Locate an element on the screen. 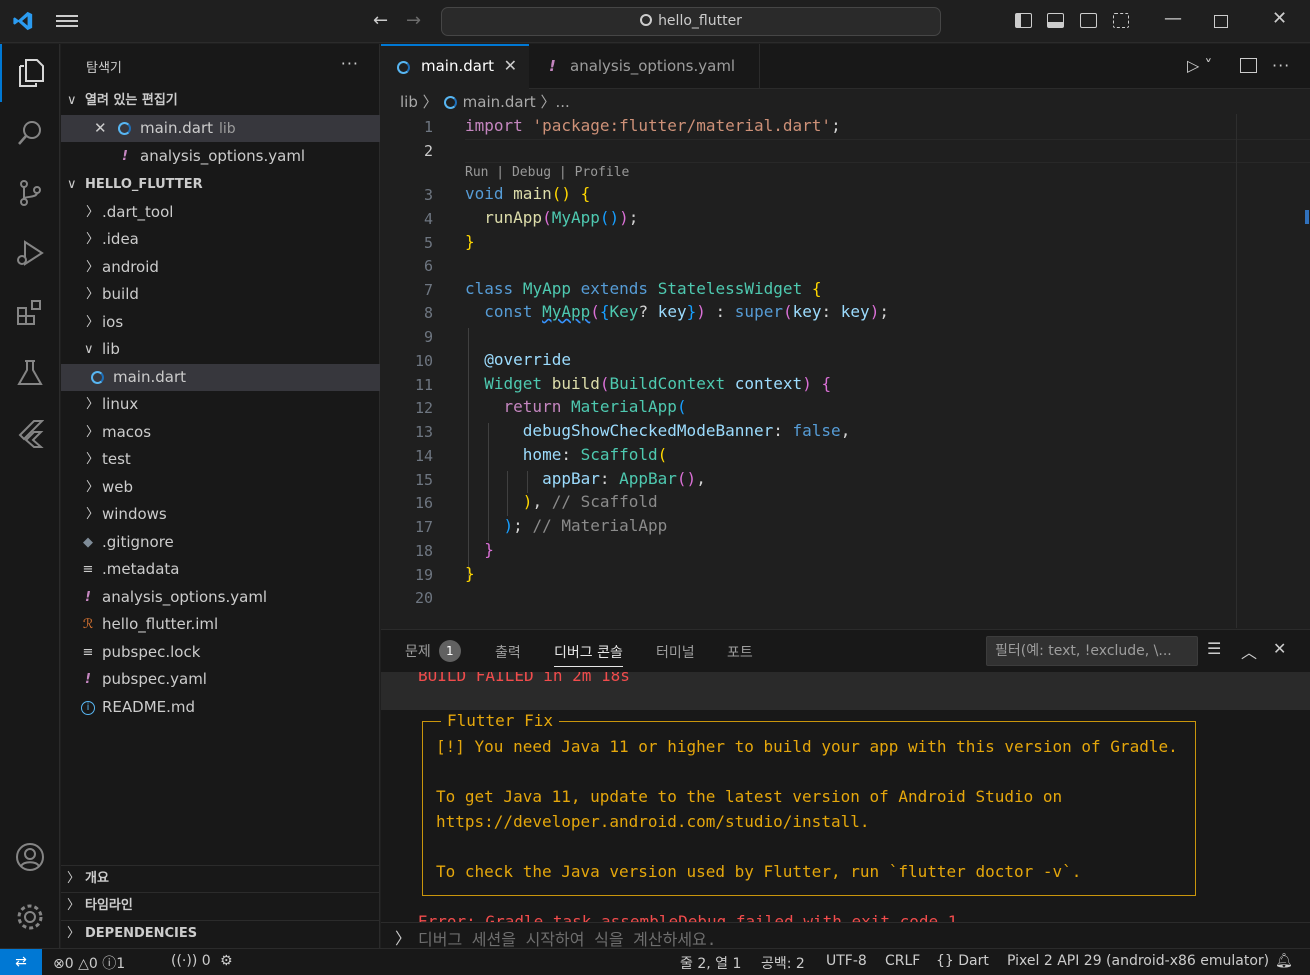  tab-terminal: 터미널 is located at coordinates (675, 652).